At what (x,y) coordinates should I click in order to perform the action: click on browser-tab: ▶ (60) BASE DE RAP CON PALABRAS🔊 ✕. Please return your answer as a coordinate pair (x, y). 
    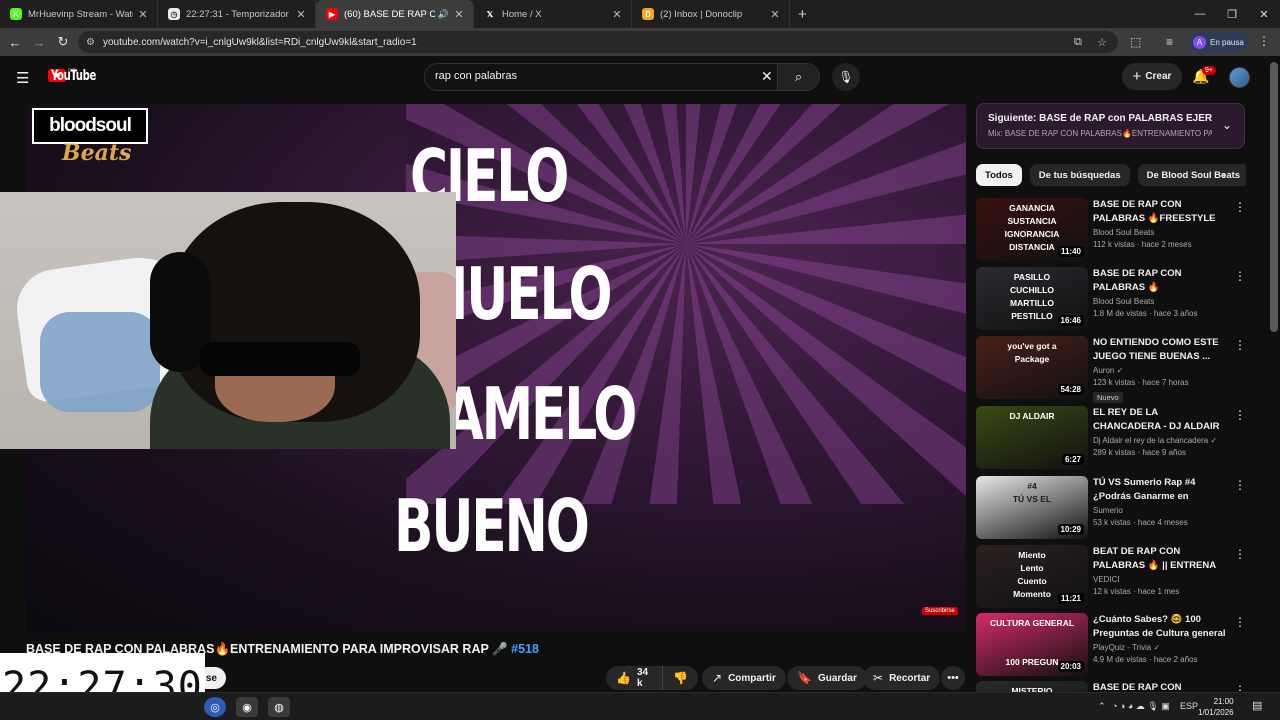
    Looking at the image, I should click on (395, 14).